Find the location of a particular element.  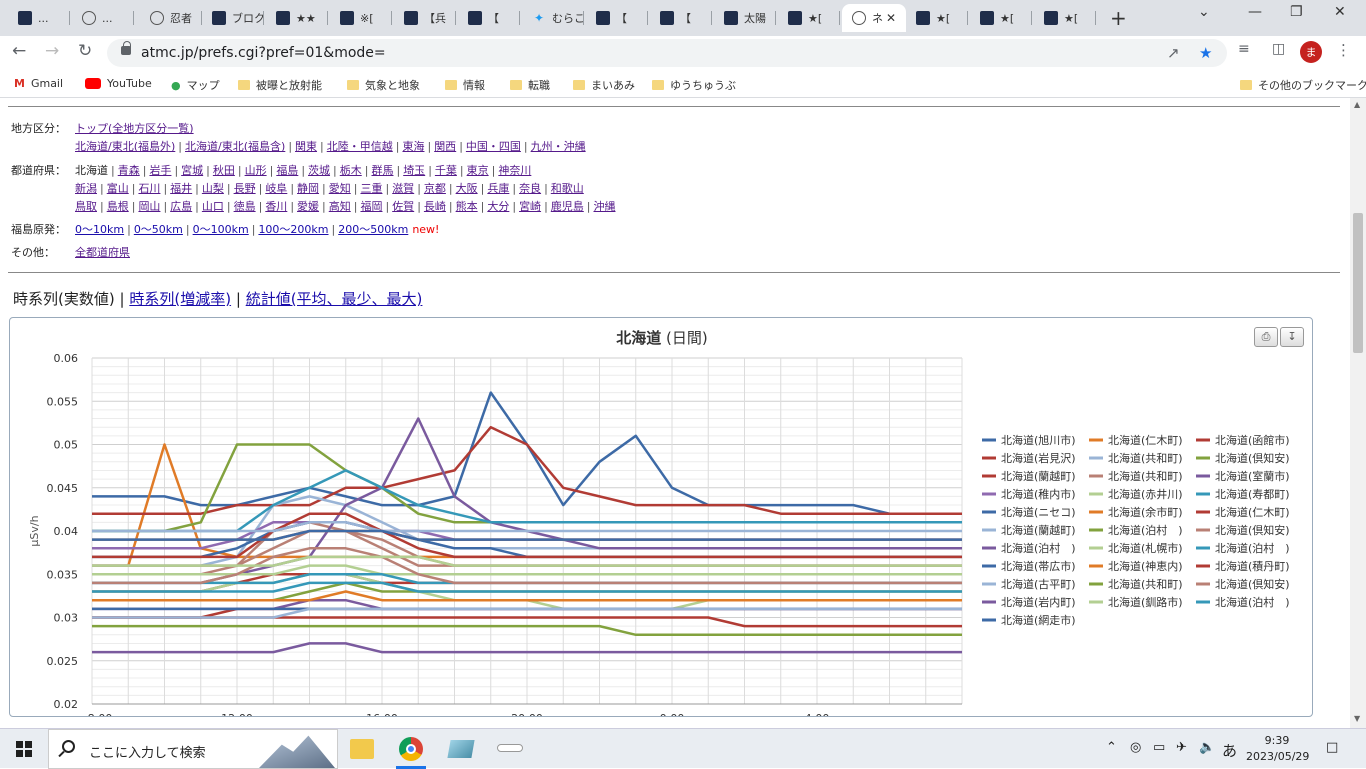

page-scrollbar: ▲ ▼ is located at coordinates (1358, 413).